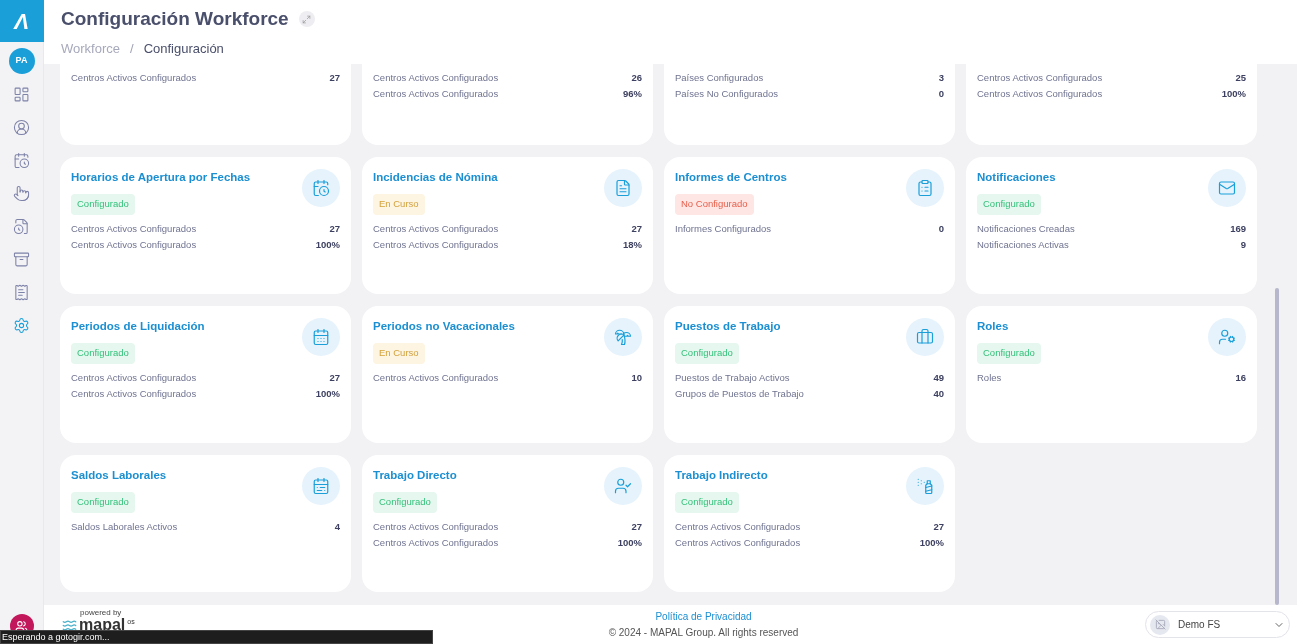 Image resolution: width=1297 pixels, height=644 pixels. I want to click on dashboard-icon, so click(21, 94).